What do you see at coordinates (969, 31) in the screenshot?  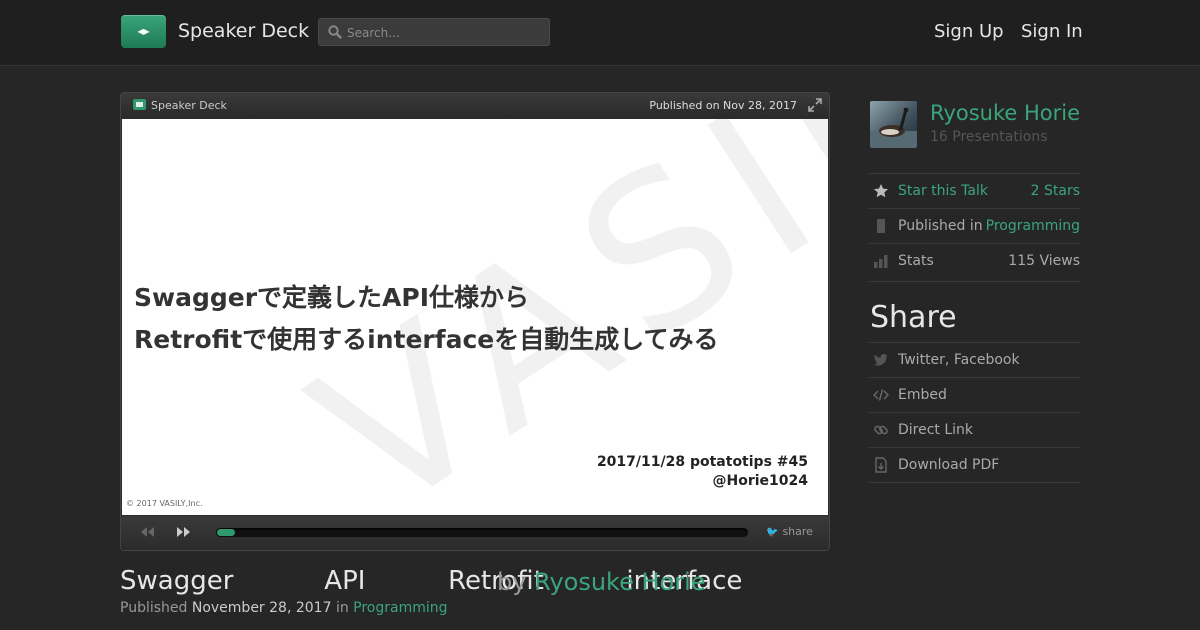 I see `sign-up-link: Sign Up` at bounding box center [969, 31].